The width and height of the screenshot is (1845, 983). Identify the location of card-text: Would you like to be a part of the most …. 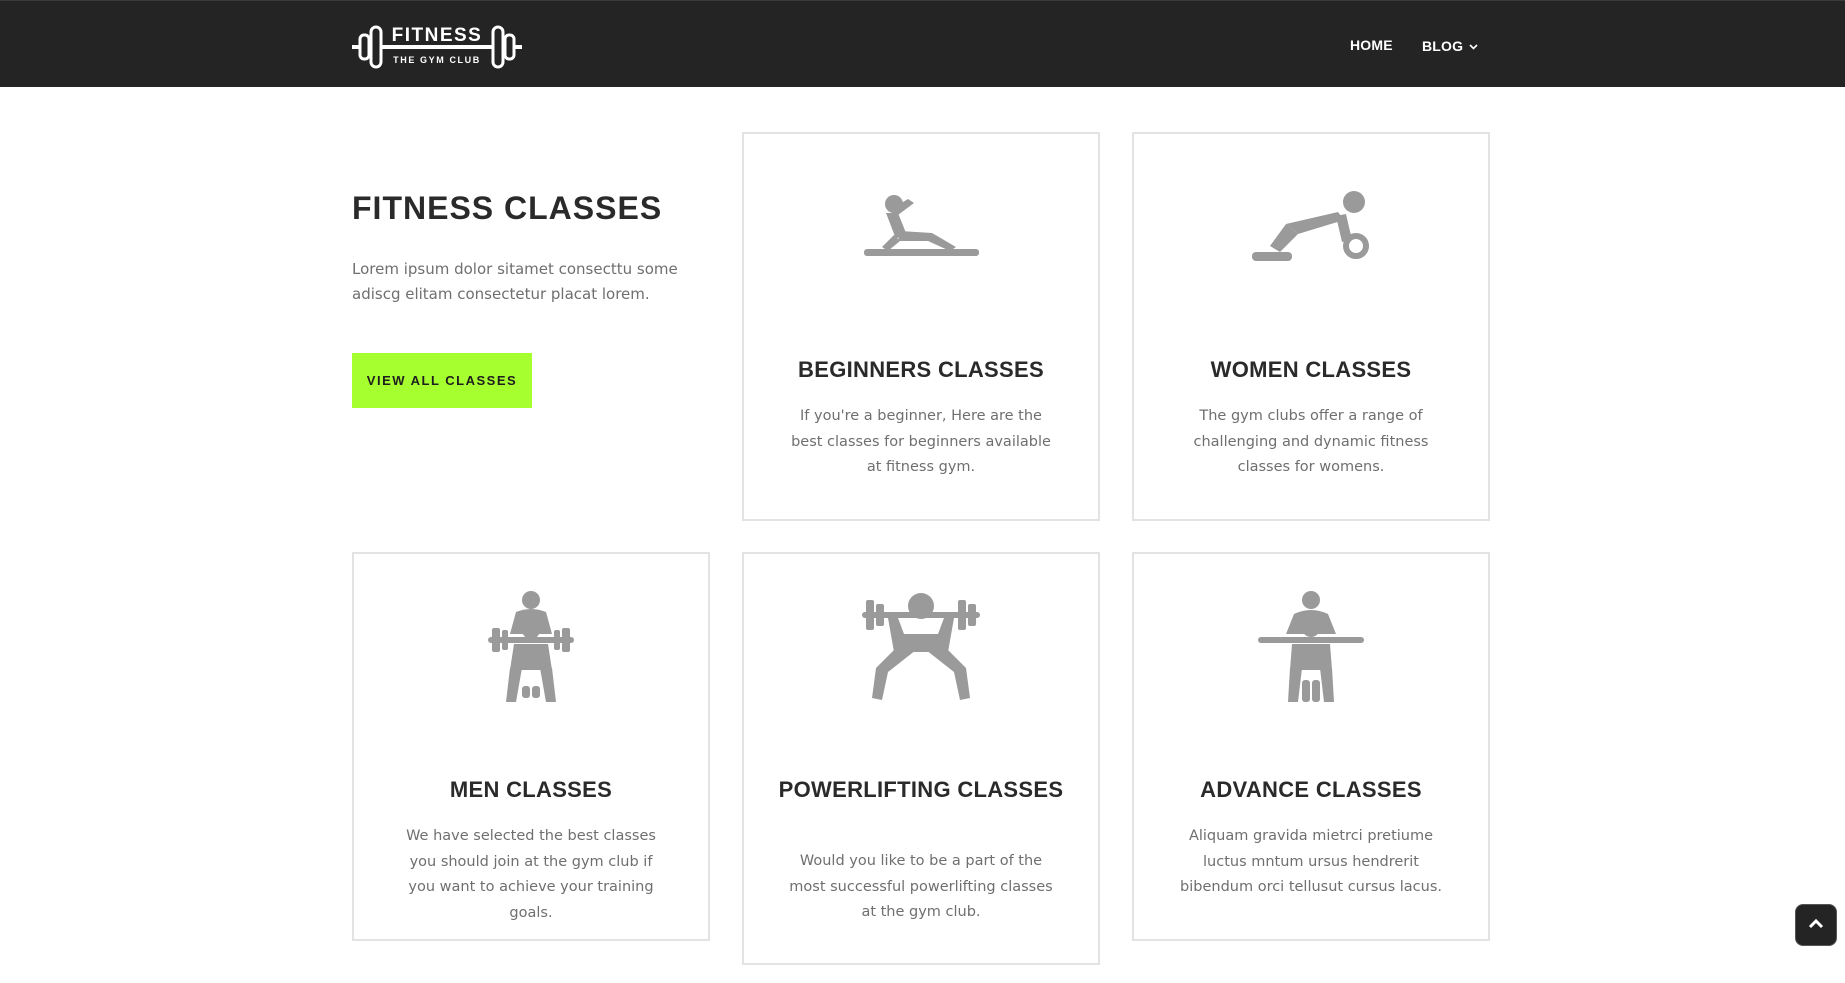
(921, 886).